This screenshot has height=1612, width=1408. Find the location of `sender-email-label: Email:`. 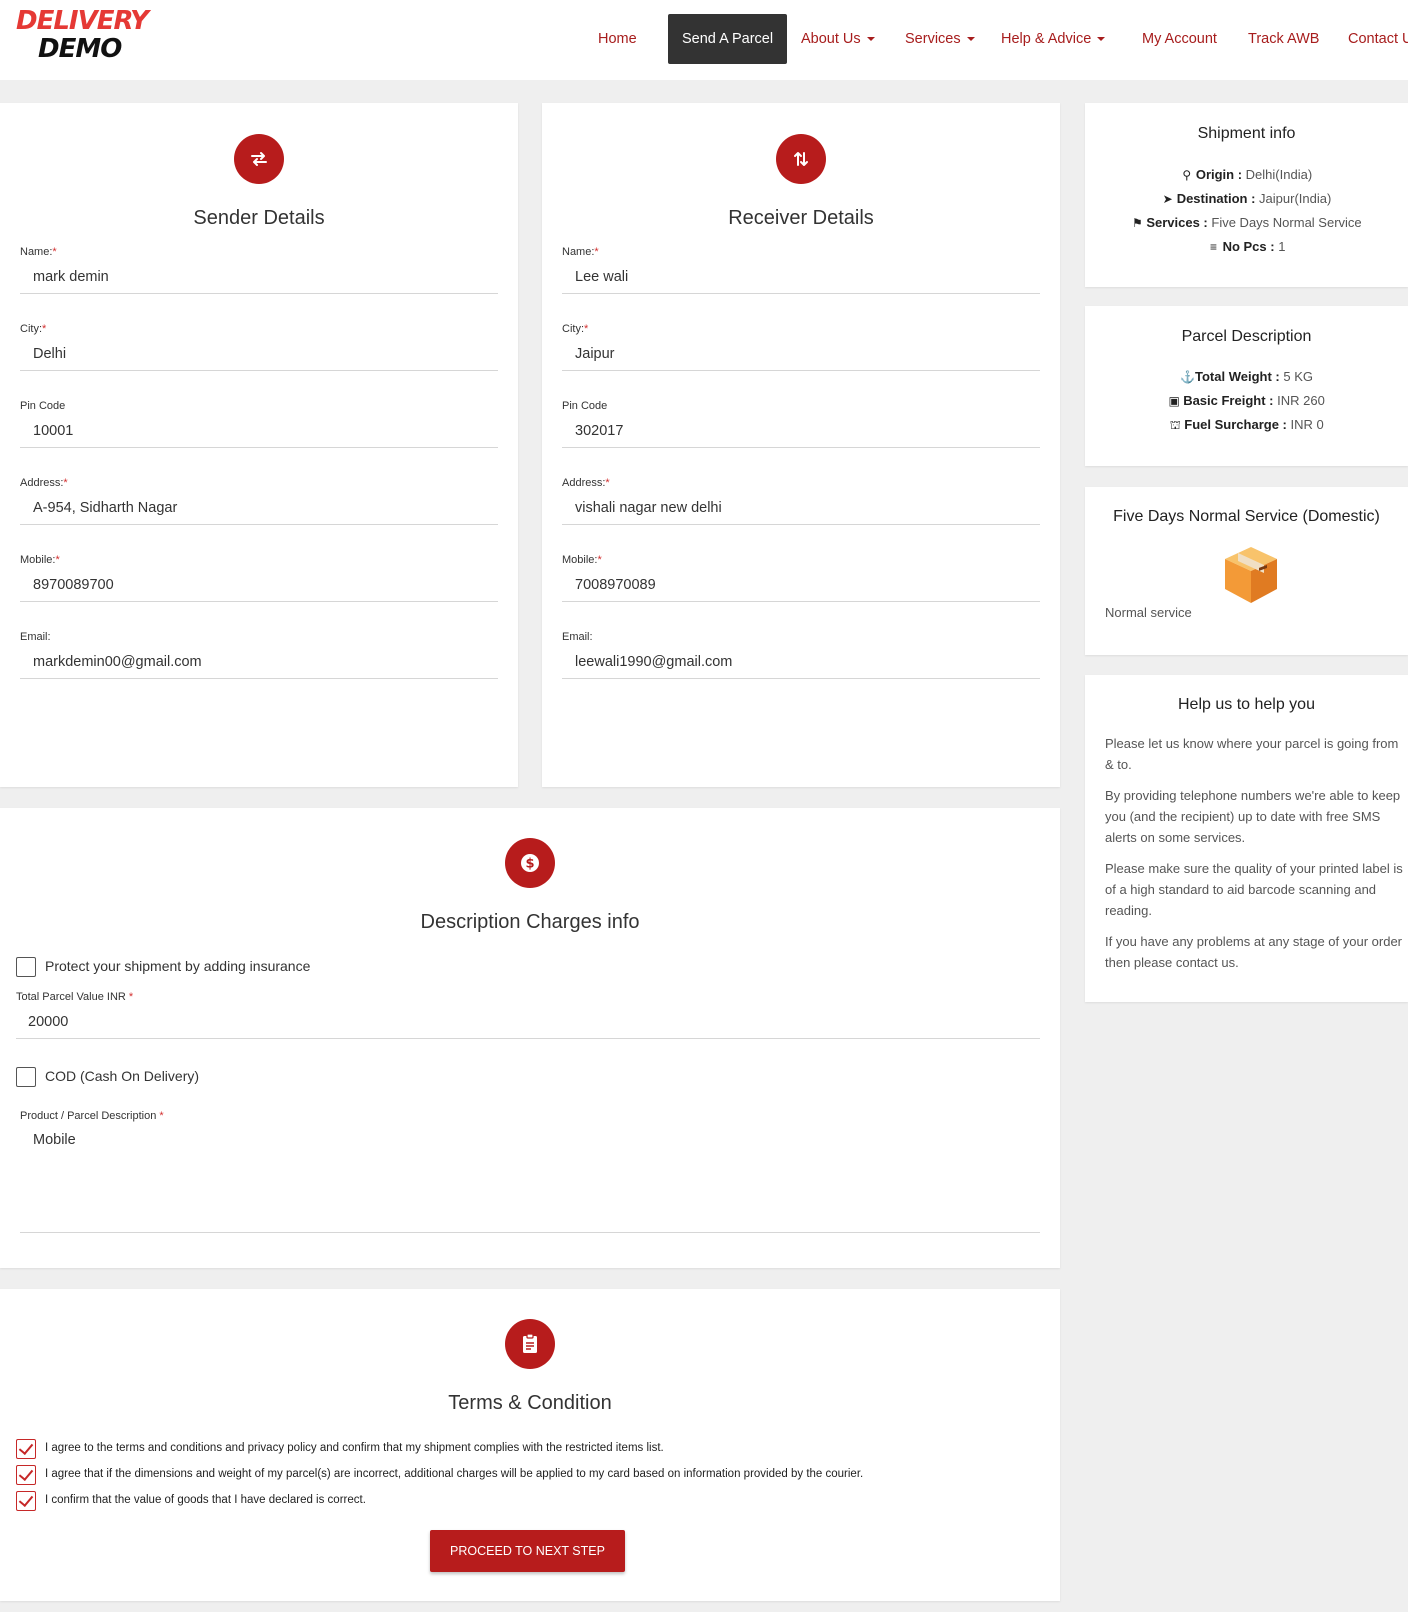

sender-email-label: Email: is located at coordinates (35, 637).